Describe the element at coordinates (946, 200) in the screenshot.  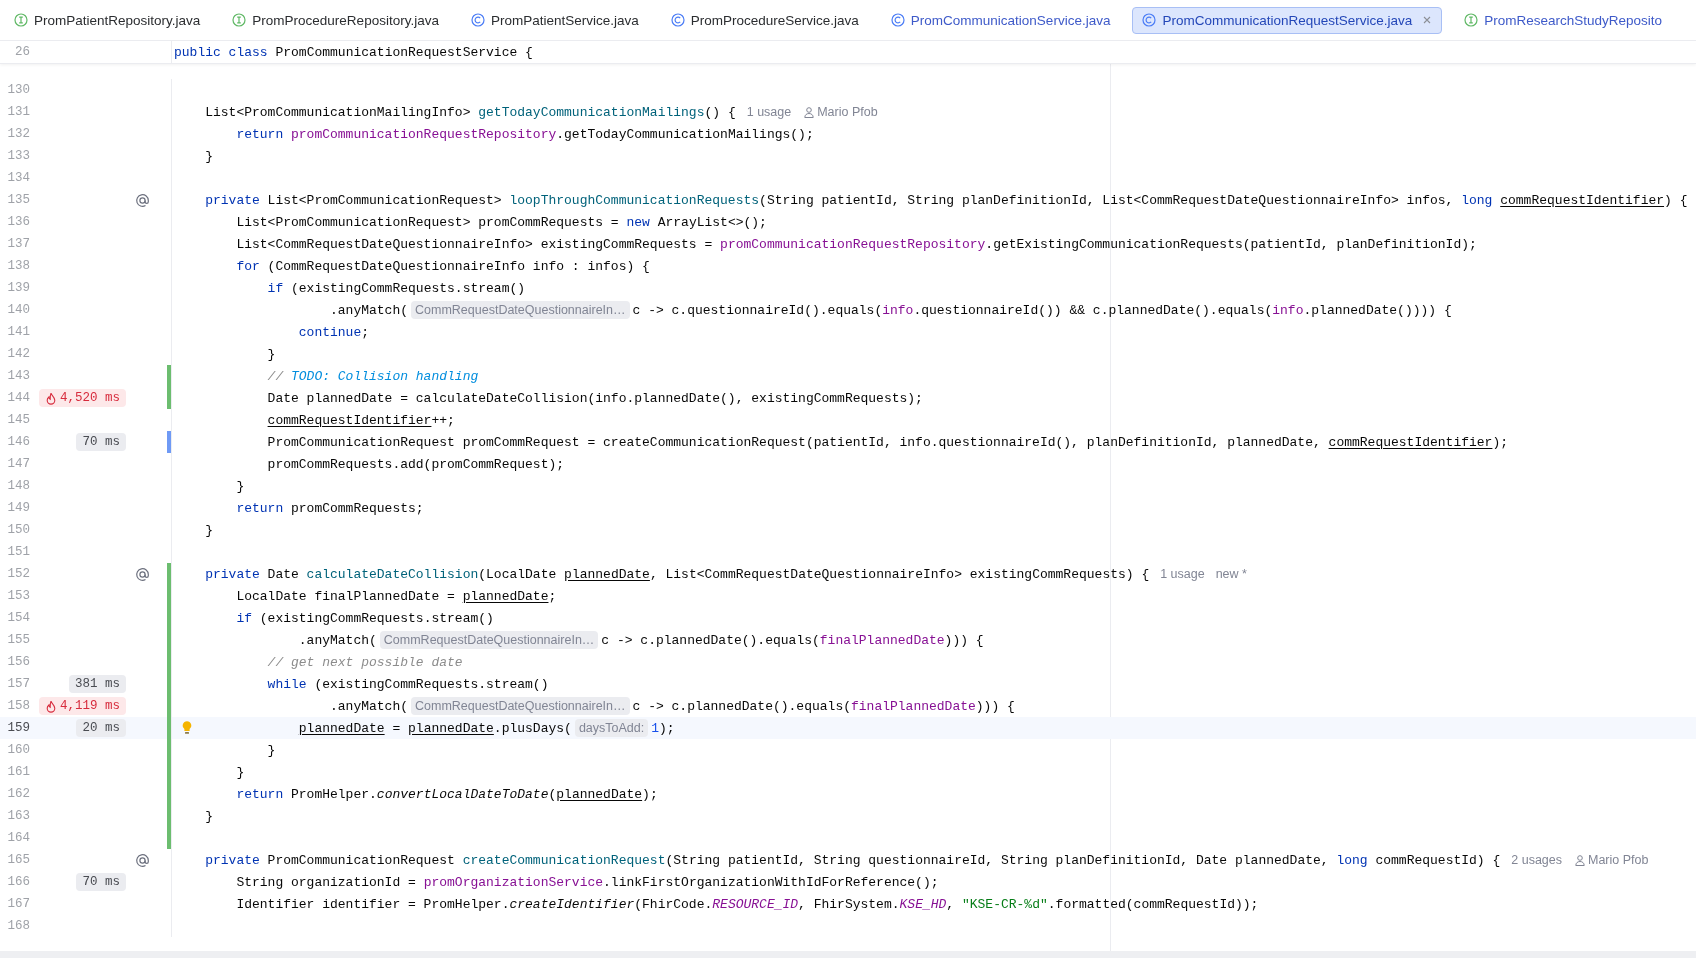
I see `code-text: private List<PromCommunicationRequest> loopThroughCommunicationRequests(String patientId, String planDefinitionId, List<CommRequestDateQuestionnaireInfo> infos, long commRequestIdentifier) {` at that location.